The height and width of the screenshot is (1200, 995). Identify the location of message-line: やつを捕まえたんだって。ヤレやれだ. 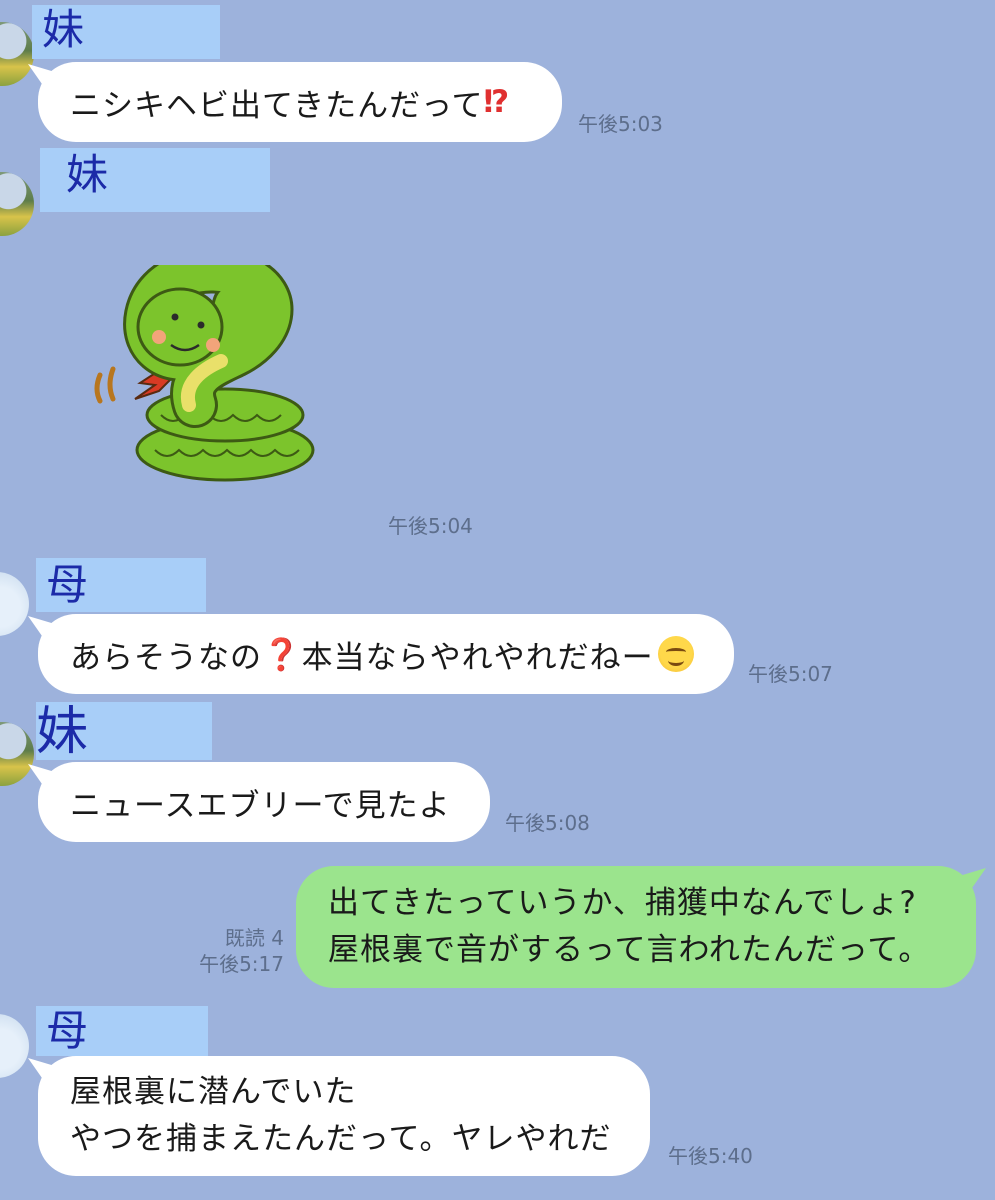
(341, 1139).